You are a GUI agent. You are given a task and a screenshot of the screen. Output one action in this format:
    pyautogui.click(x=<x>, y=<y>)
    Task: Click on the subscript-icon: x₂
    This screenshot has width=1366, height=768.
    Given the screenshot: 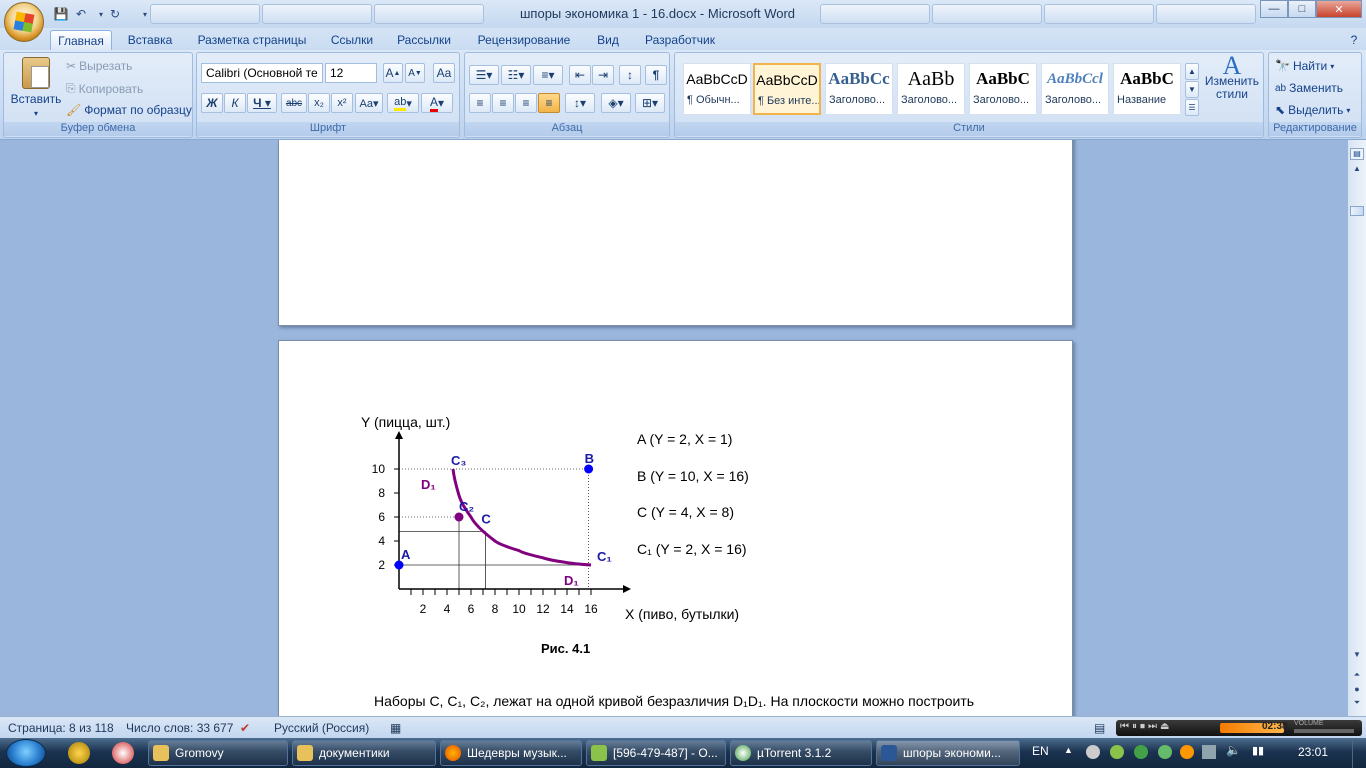 What is the action you would take?
    pyautogui.click(x=319, y=103)
    